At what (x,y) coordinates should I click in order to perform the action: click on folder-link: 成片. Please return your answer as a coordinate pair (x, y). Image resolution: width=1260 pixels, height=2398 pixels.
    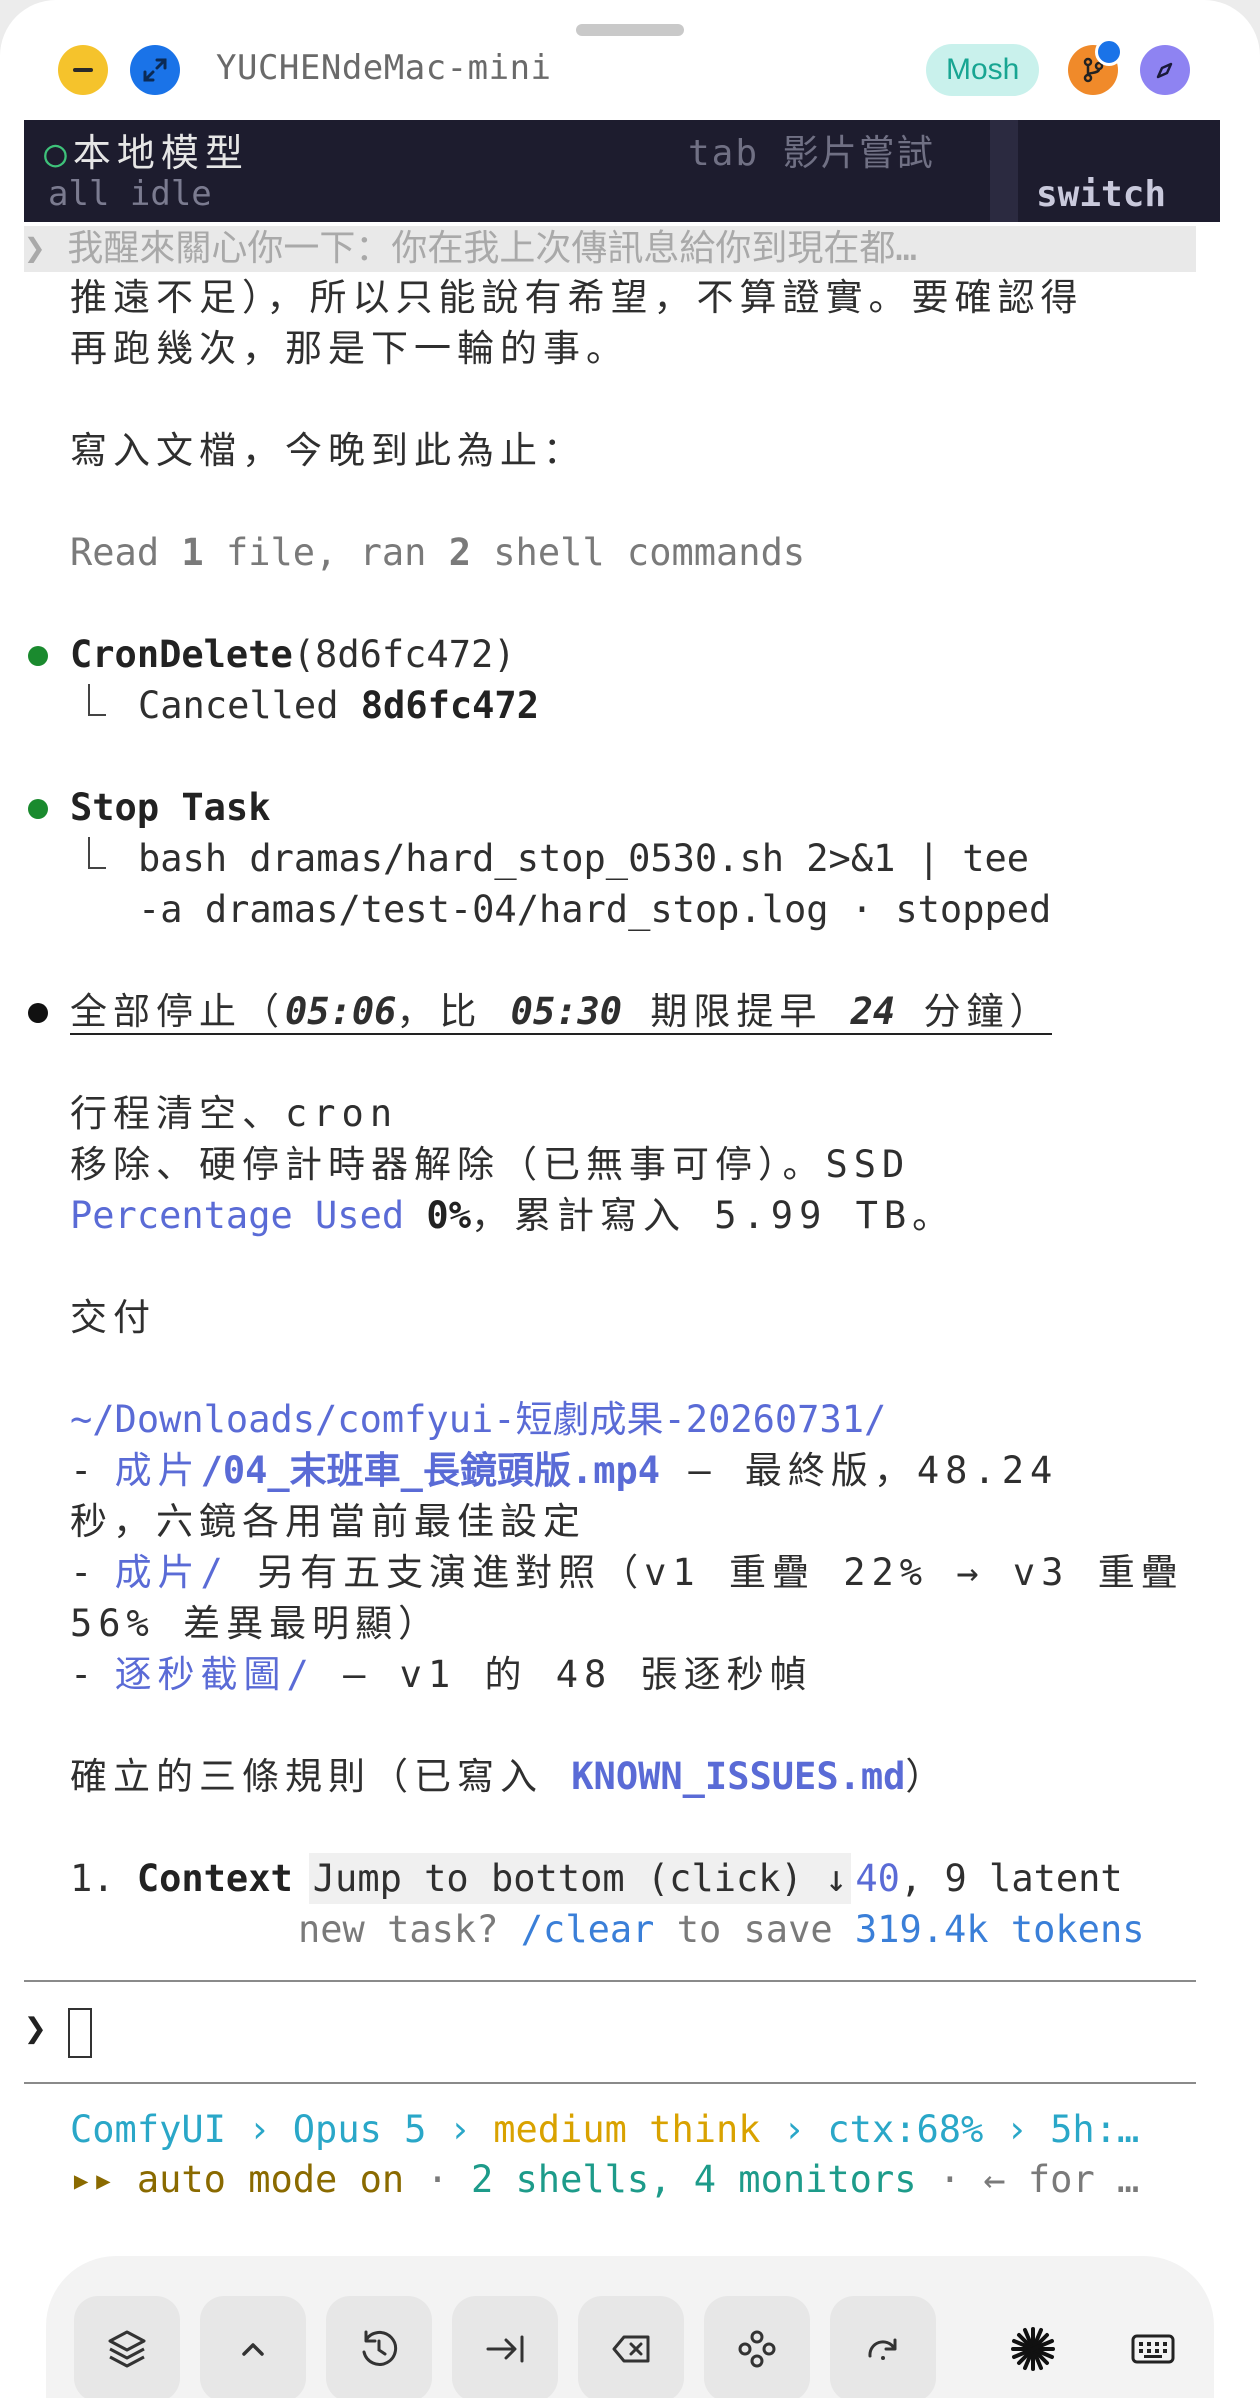
    Looking at the image, I should click on (158, 1470).